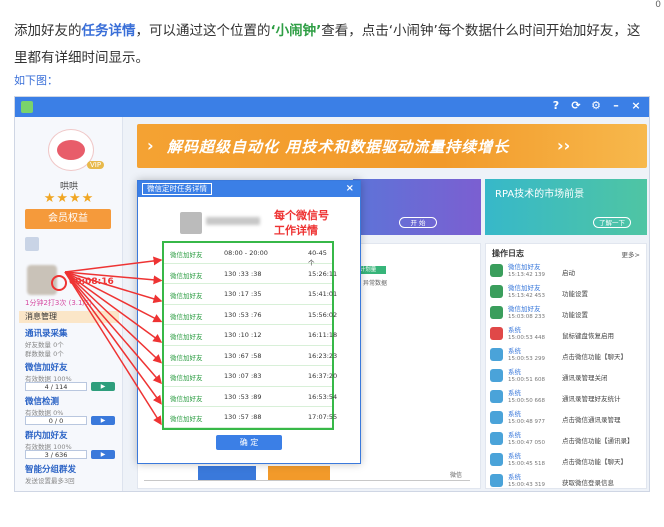  I want to click on corner-mark: 0, so click(658, 5).